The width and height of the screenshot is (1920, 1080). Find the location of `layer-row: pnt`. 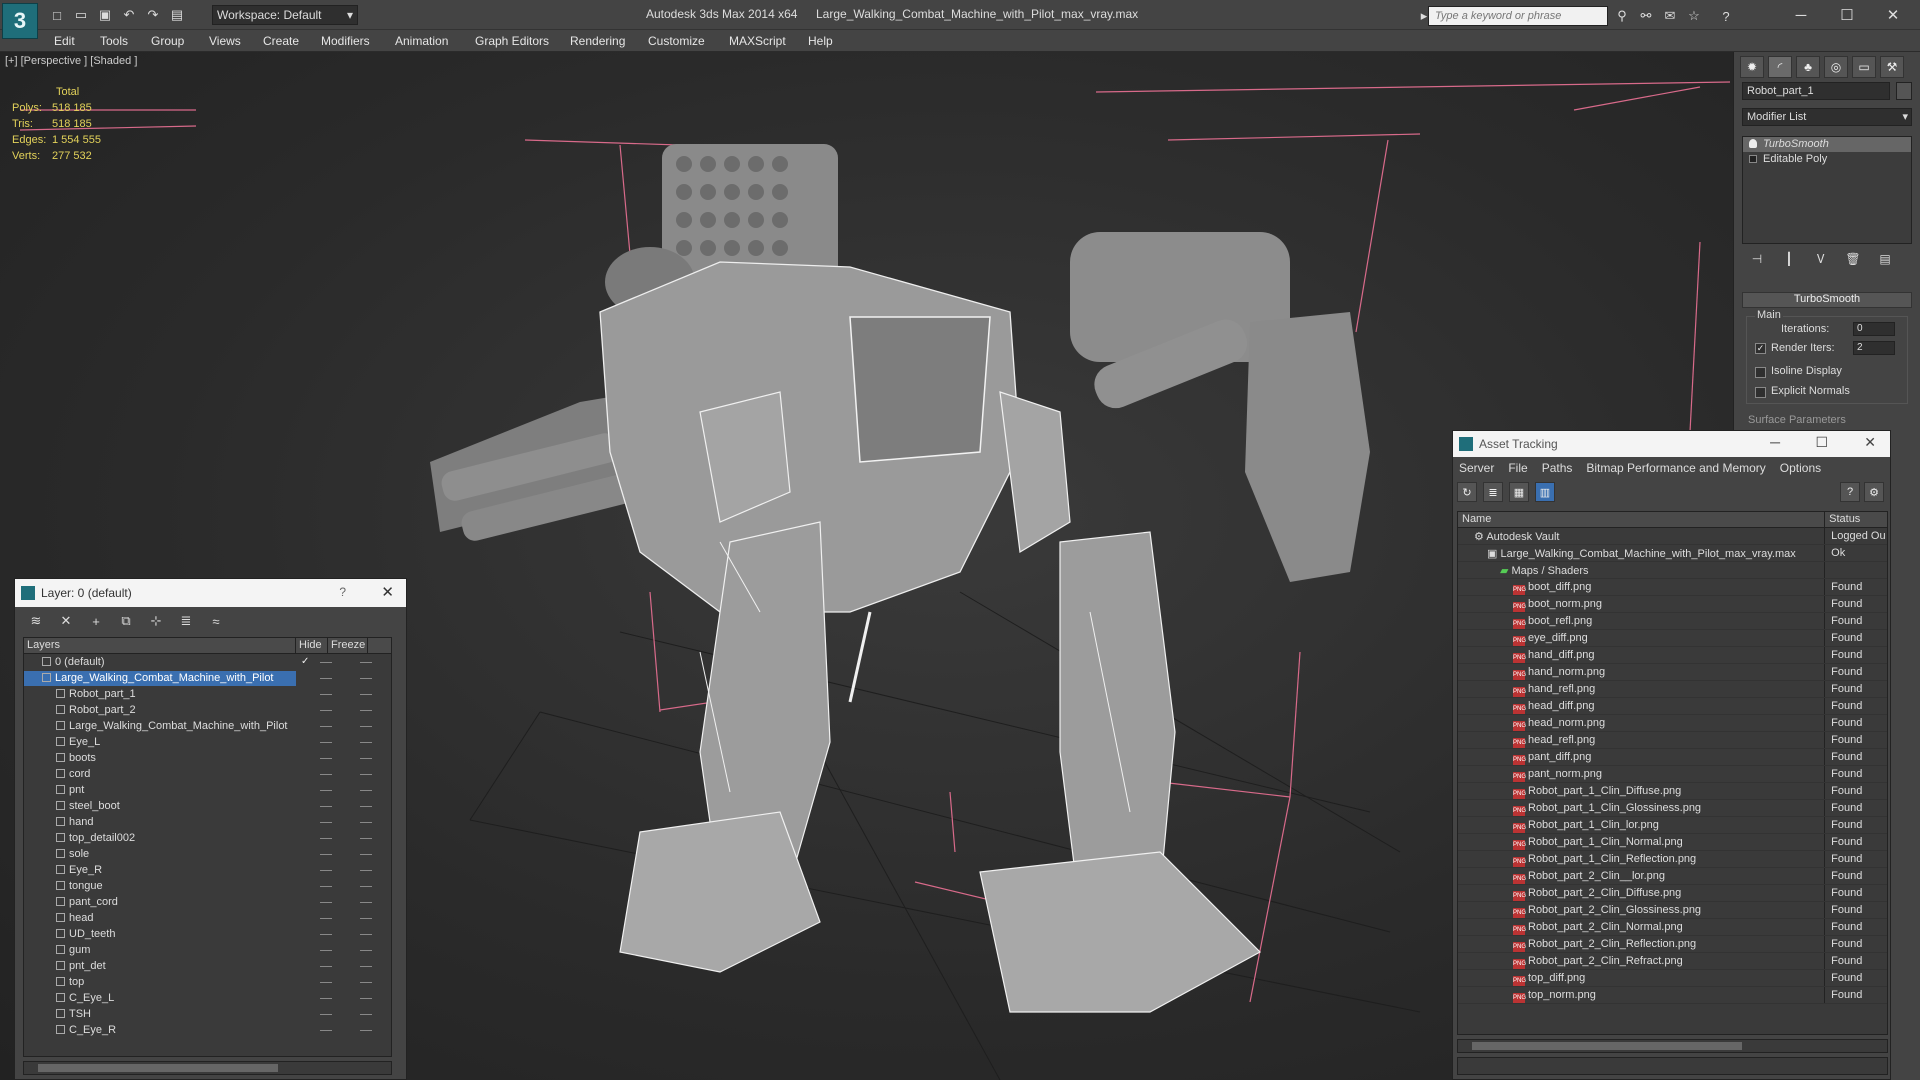

layer-row: pnt is located at coordinates (207, 790).